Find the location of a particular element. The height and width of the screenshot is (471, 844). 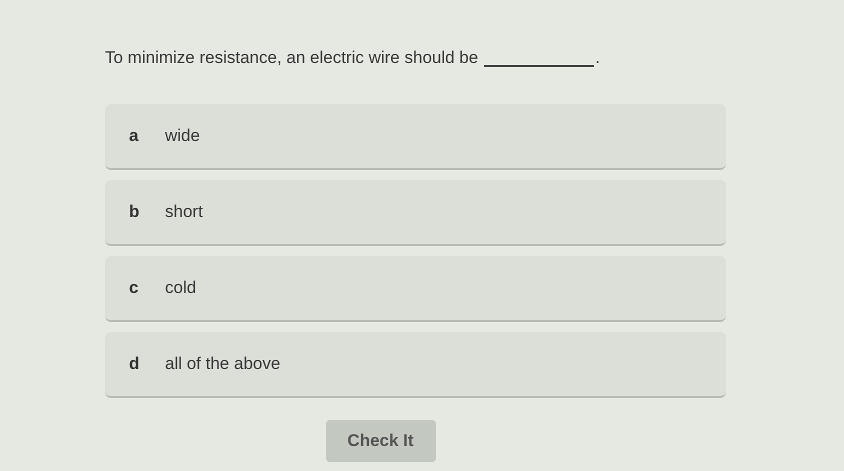

option-letter: c is located at coordinates (134, 288).